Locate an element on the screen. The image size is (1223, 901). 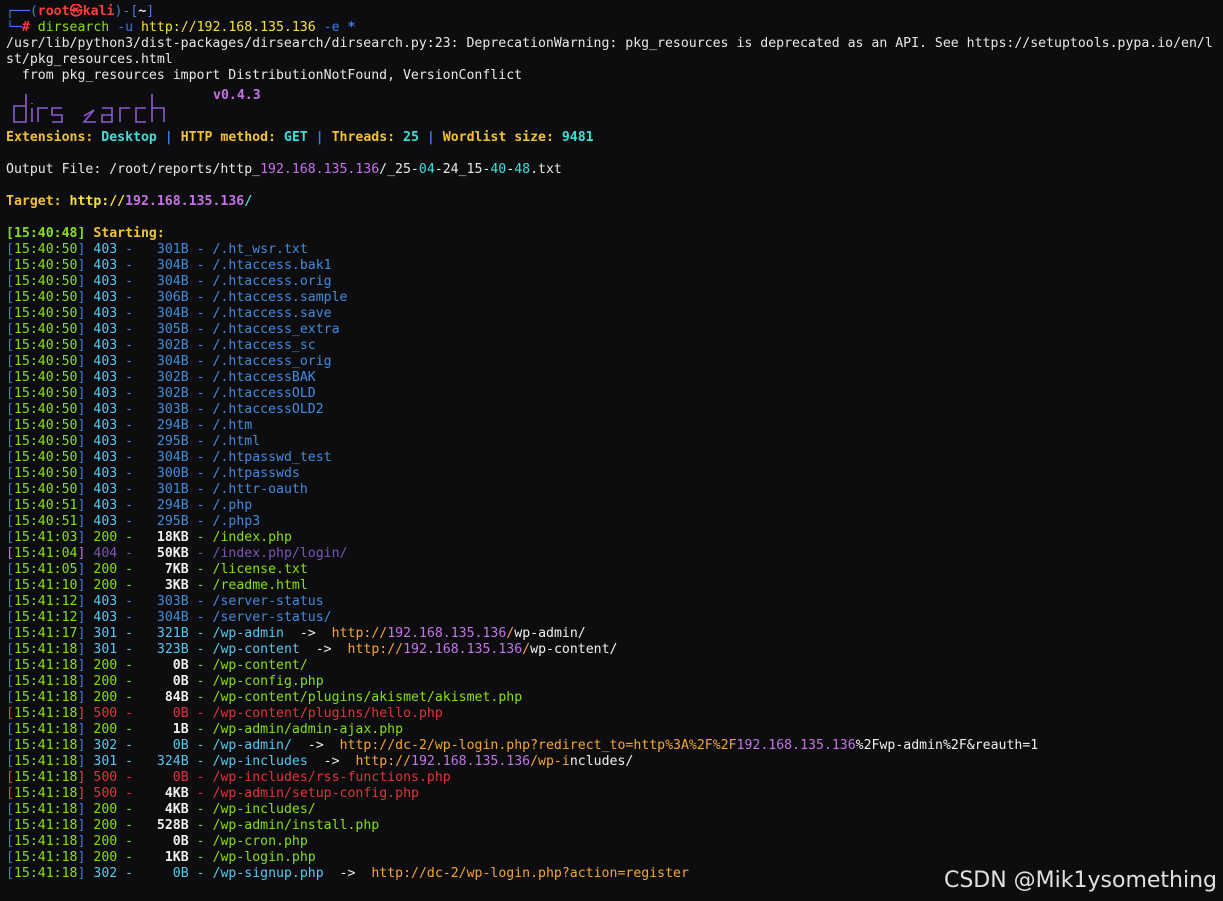
request-path: /wp-content/plugins/akismet/akismet.php is located at coordinates (367, 697).